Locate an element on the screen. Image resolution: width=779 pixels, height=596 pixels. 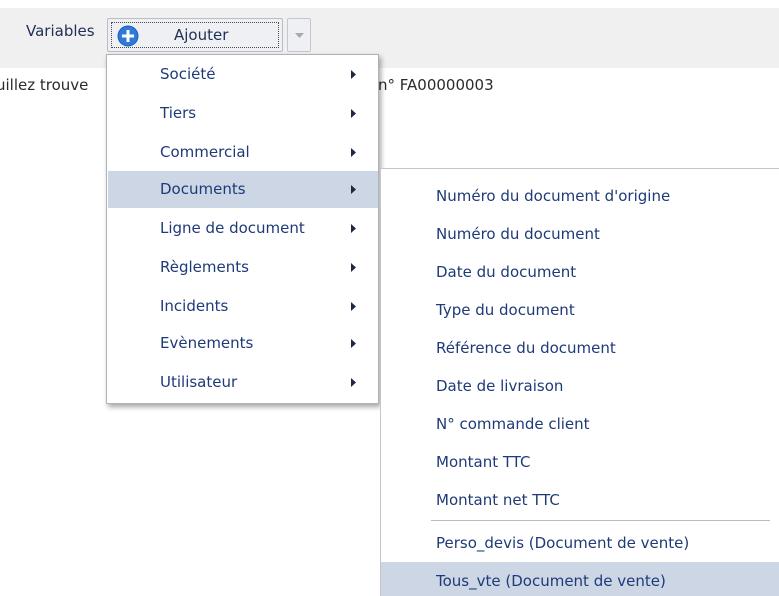
menu-item-reglements: Règlements is located at coordinates (243, 267).